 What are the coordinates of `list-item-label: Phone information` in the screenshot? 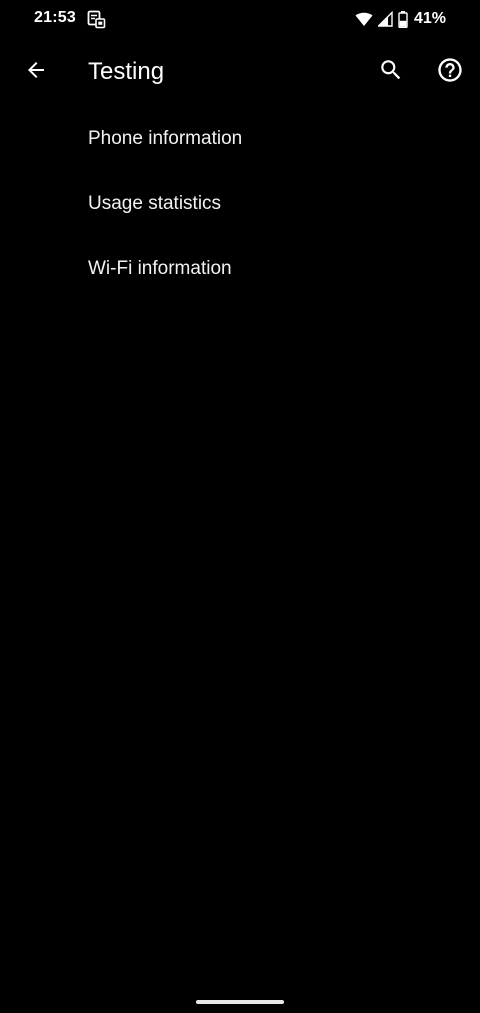 It's located at (165, 138).